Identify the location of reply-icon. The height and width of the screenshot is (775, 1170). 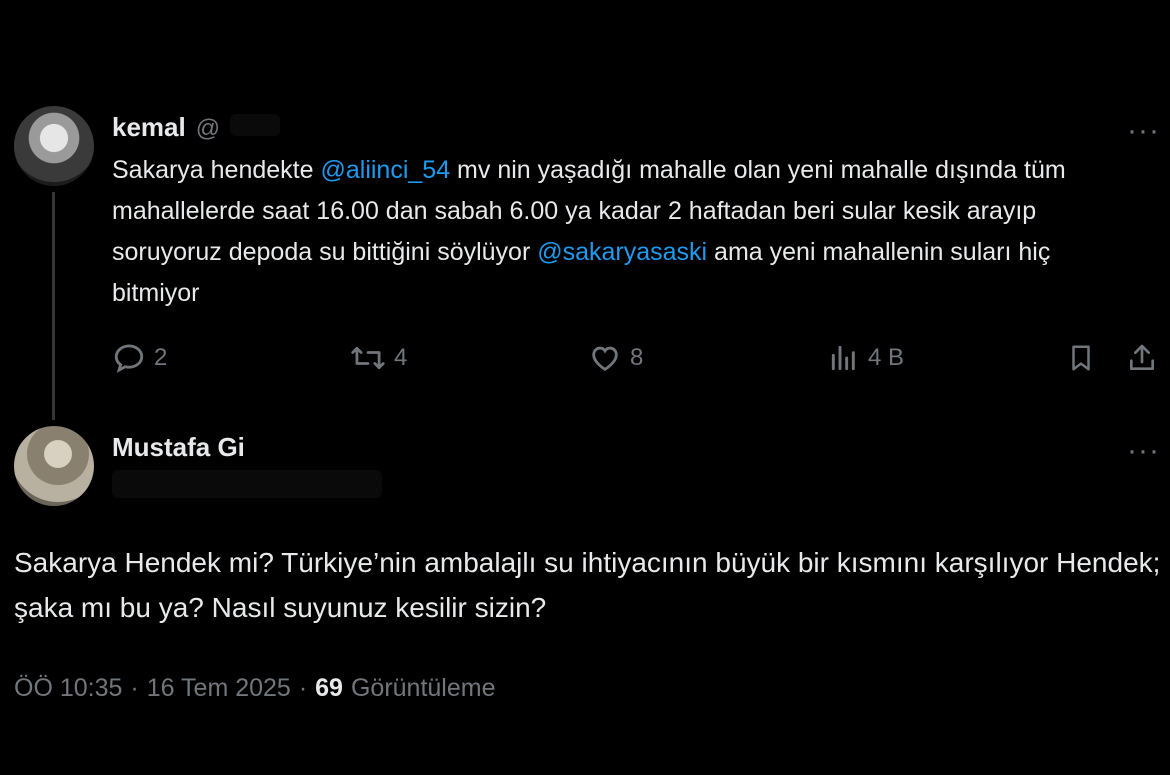
(129, 358).